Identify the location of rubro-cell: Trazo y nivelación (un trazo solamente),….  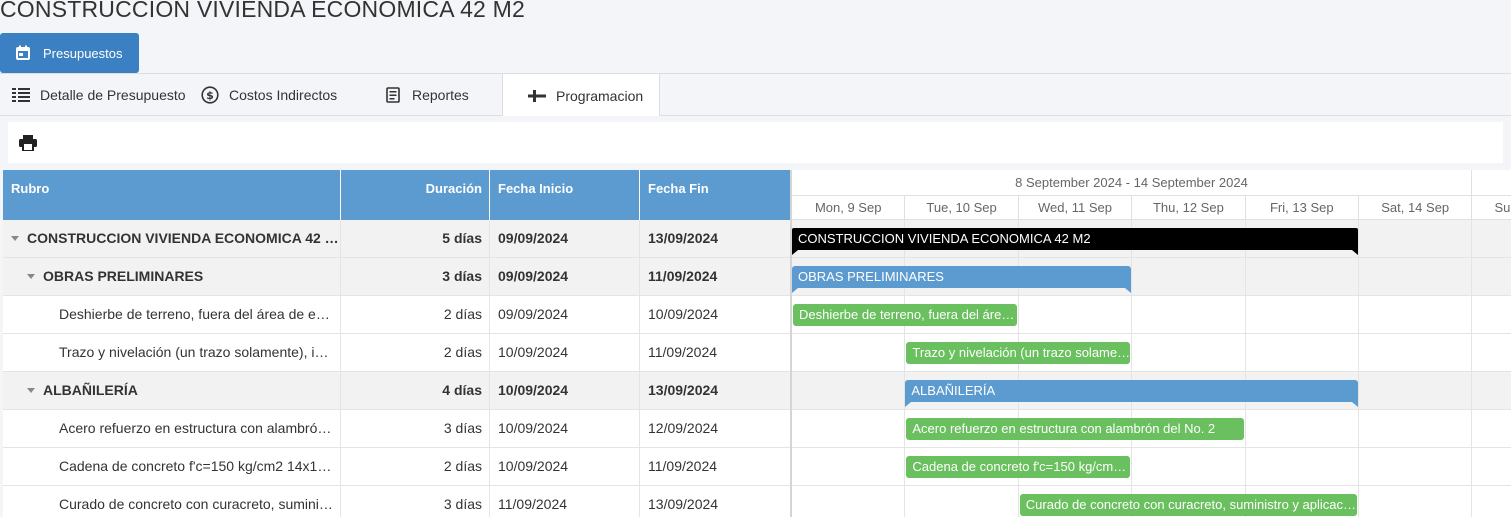
(172, 352).